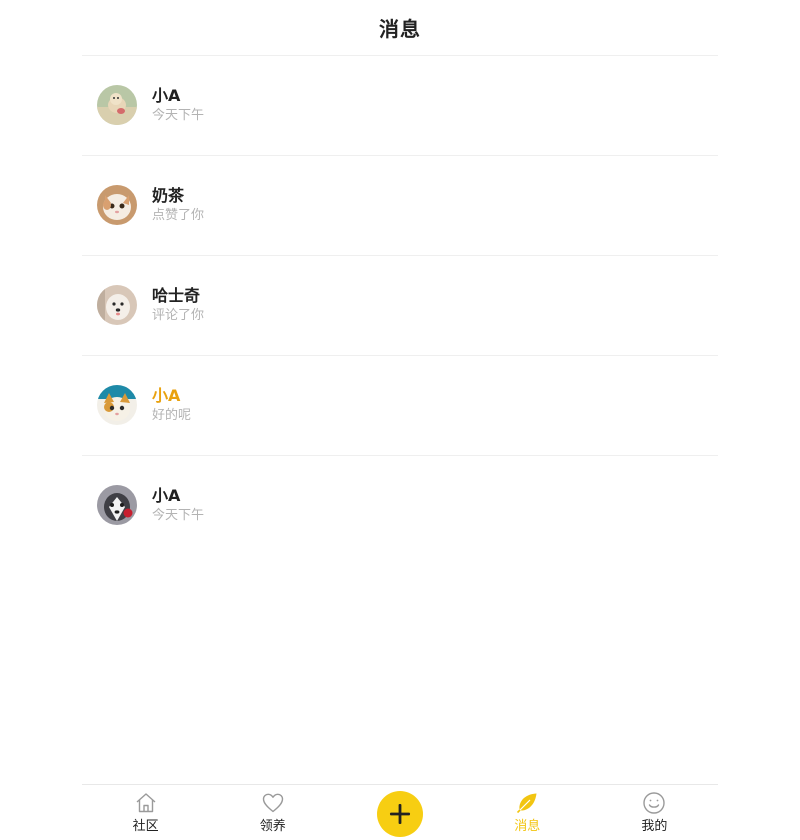 Image resolution: width=800 pixels, height=840 pixels. I want to click on tab-label: 领养, so click(272, 826).